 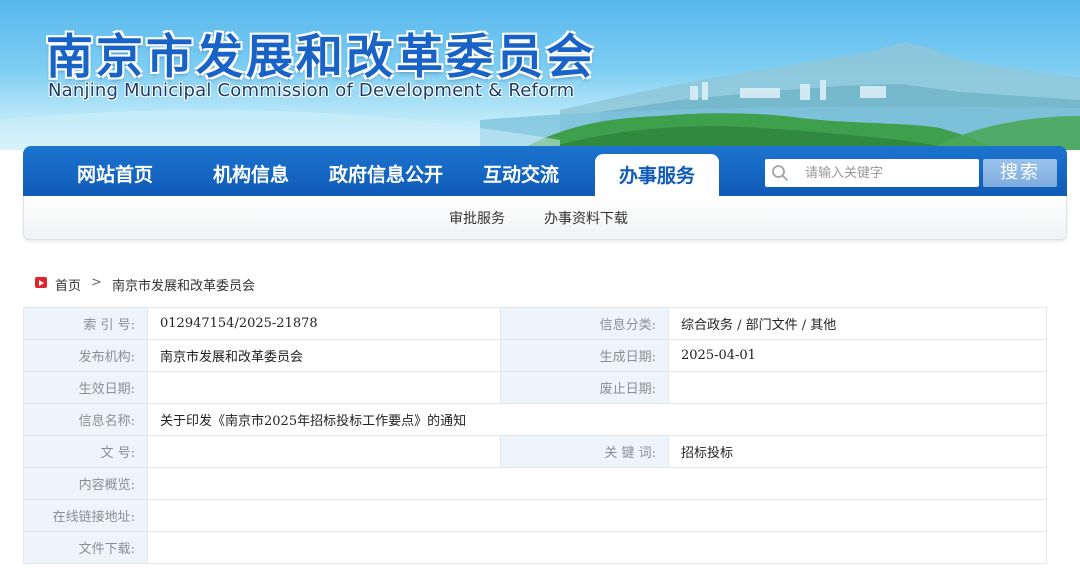 I want to click on site-title: 南京市发展和改革委员会, so click(x=321, y=57).